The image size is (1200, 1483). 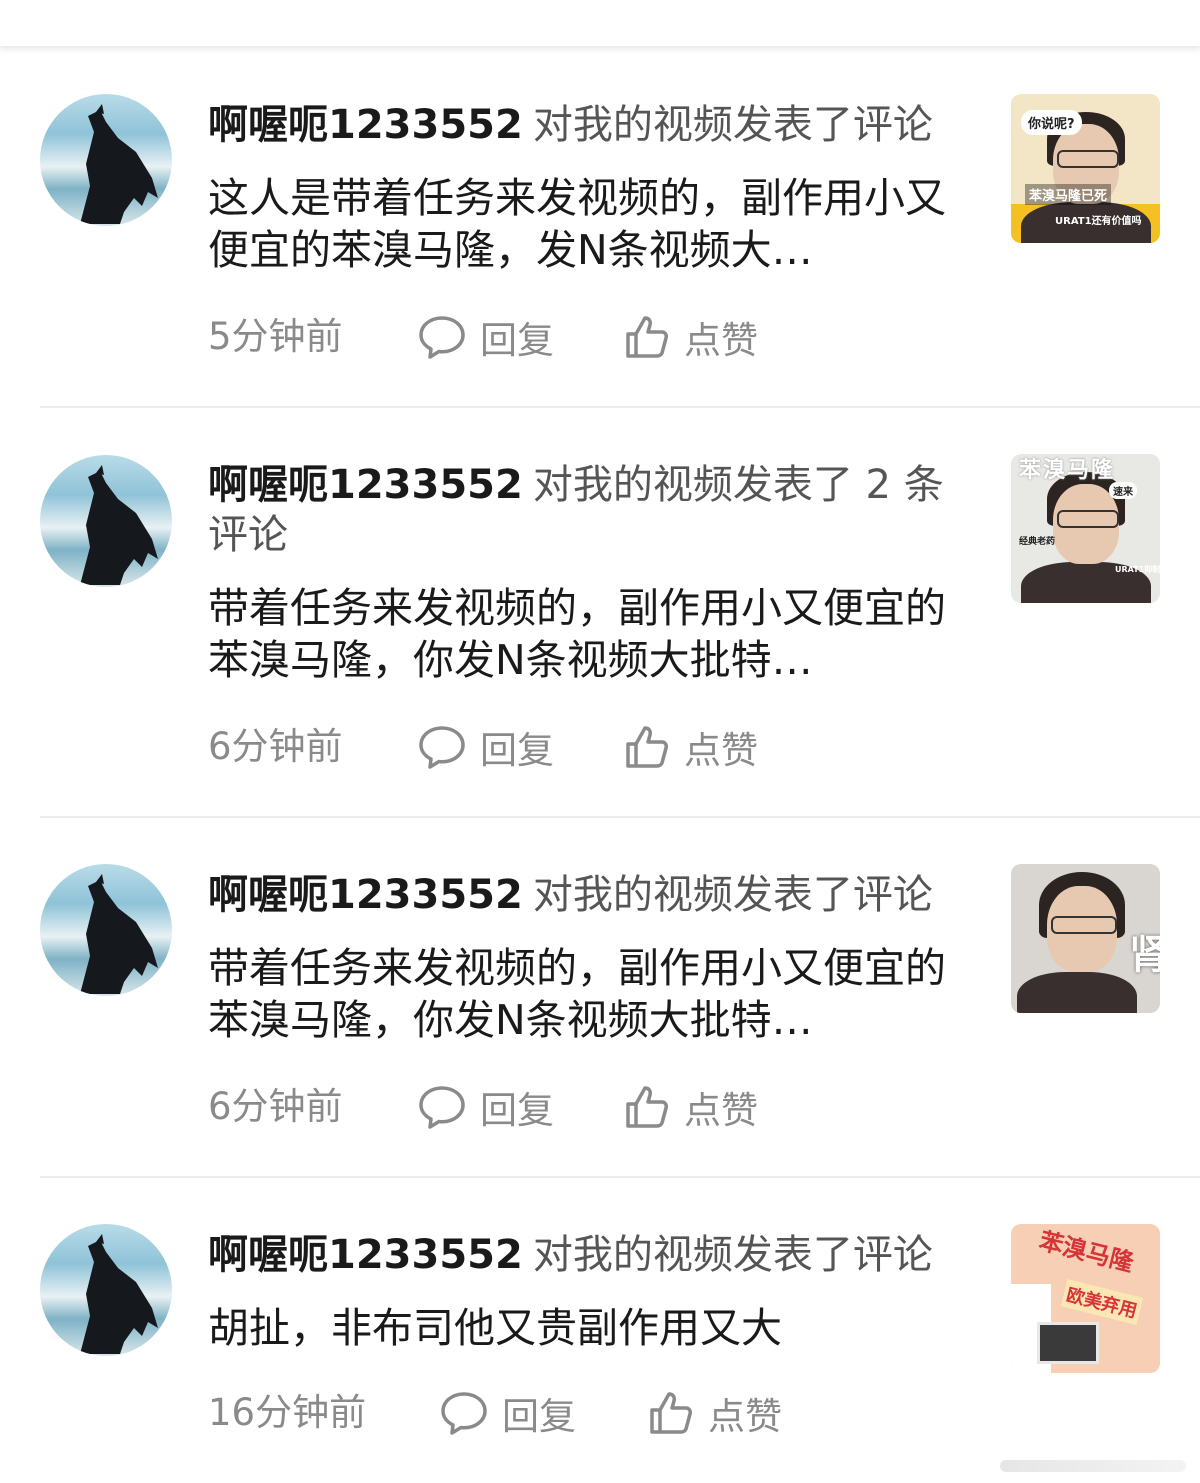 What do you see at coordinates (1085, 168) in the screenshot?
I see `video-thumbnail: 你说呢? 苯溴马隆已死 URAT1还有价值吗` at bounding box center [1085, 168].